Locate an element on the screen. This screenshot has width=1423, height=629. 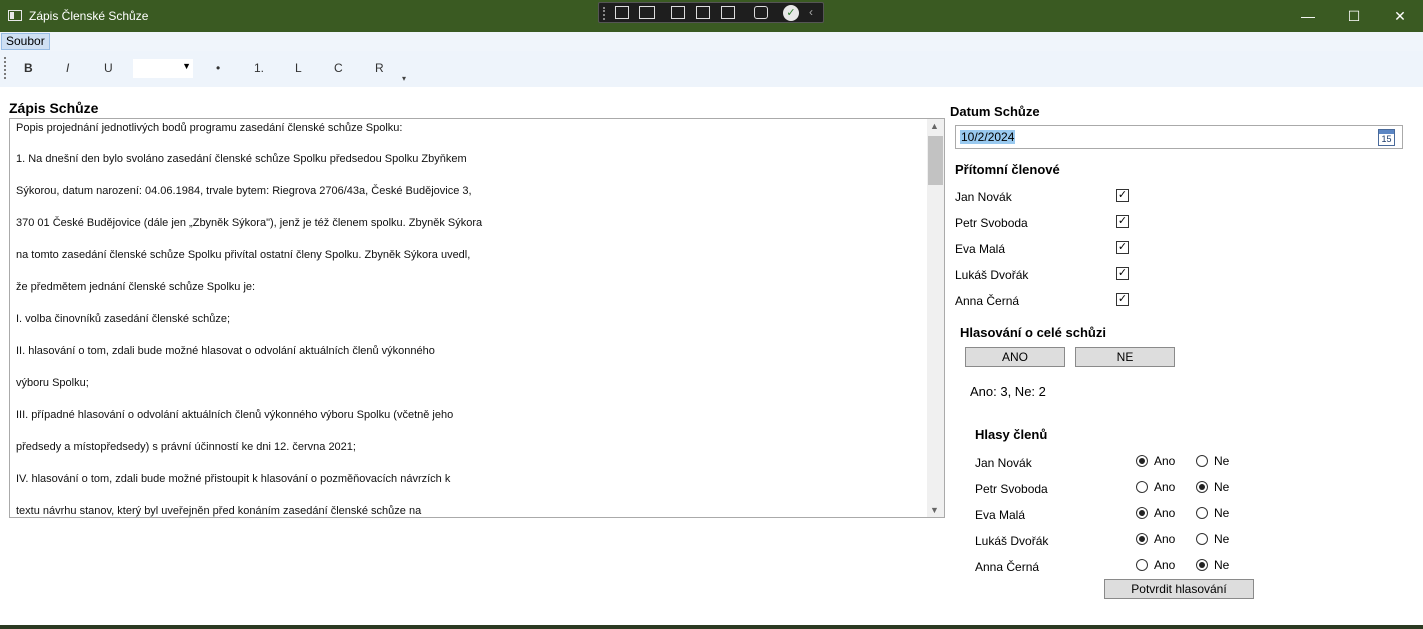
formatting-toolbar: B I U ▼ • 1. L C R ▾ is located at coordinates (711, 69).